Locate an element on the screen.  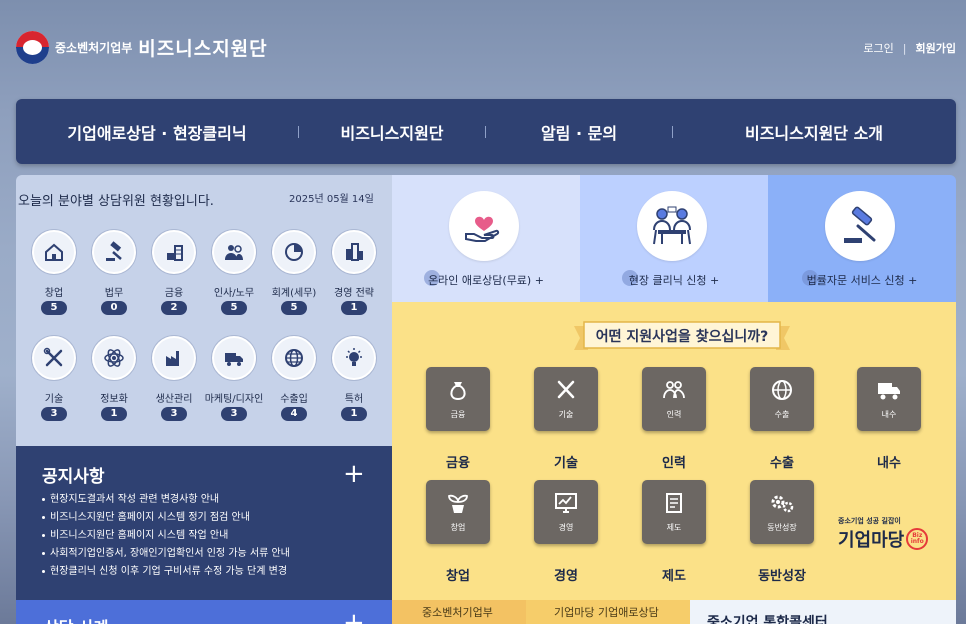
site-logo: 중소벤처기업부 비즈니스지원단 is located at coordinates (142, 47).